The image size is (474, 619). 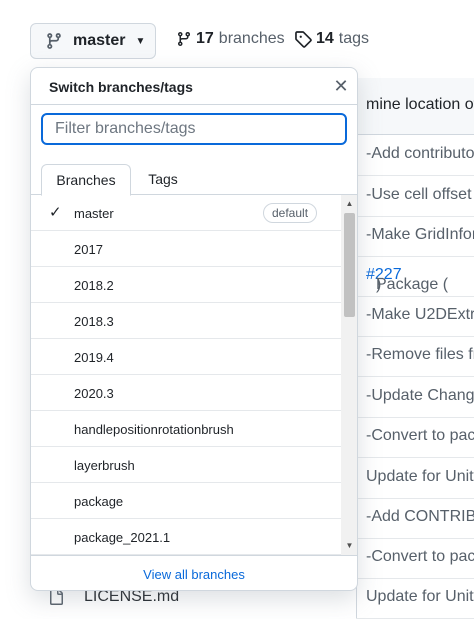 What do you see at coordinates (186, 465) in the screenshot?
I see `branch-item: layerbrush` at bounding box center [186, 465].